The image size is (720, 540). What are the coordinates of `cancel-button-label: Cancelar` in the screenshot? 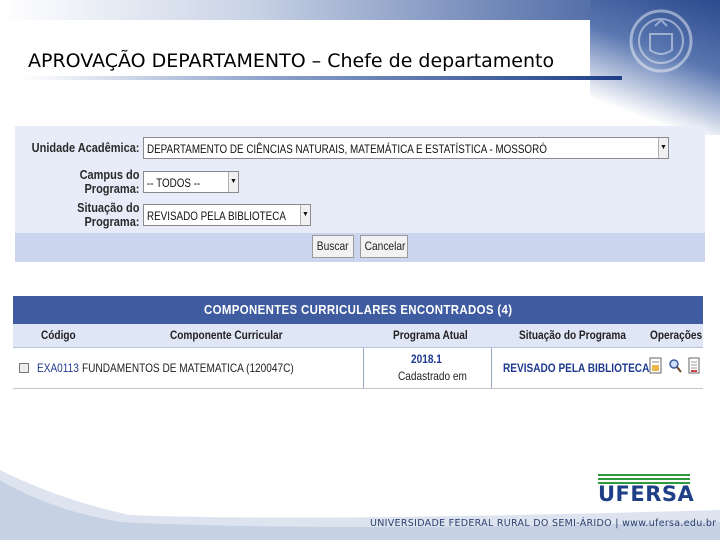 It's located at (385, 246).